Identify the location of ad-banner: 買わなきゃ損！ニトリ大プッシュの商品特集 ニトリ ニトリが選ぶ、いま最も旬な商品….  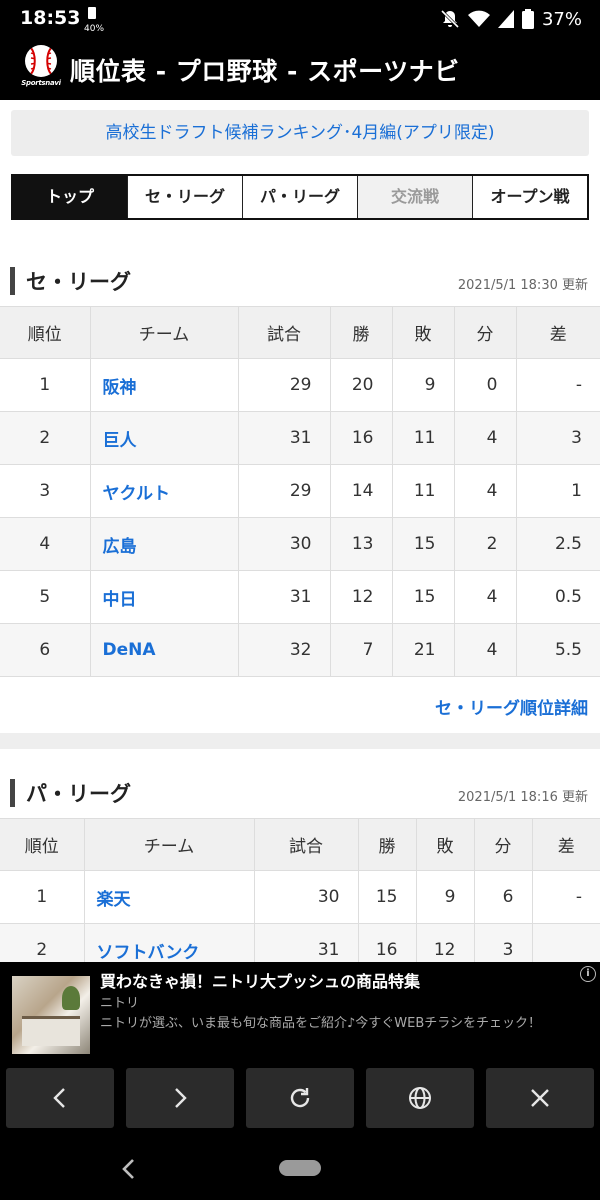
(300, 1012).